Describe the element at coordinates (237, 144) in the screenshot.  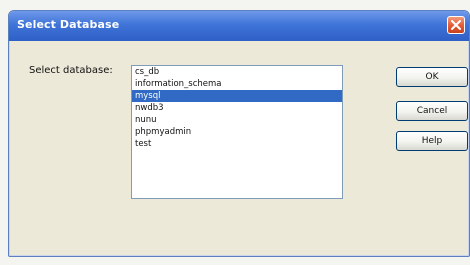
I see `list-item-test: test` at that location.